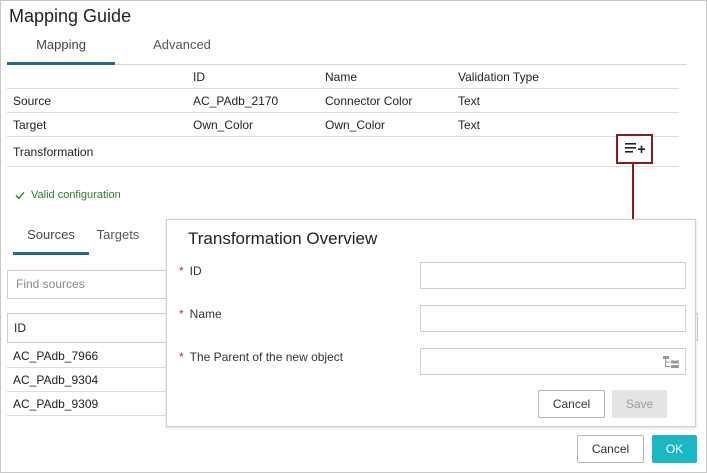 The image size is (707, 473). Describe the element at coordinates (553, 361) in the screenshot. I see `parent-object-field` at that location.